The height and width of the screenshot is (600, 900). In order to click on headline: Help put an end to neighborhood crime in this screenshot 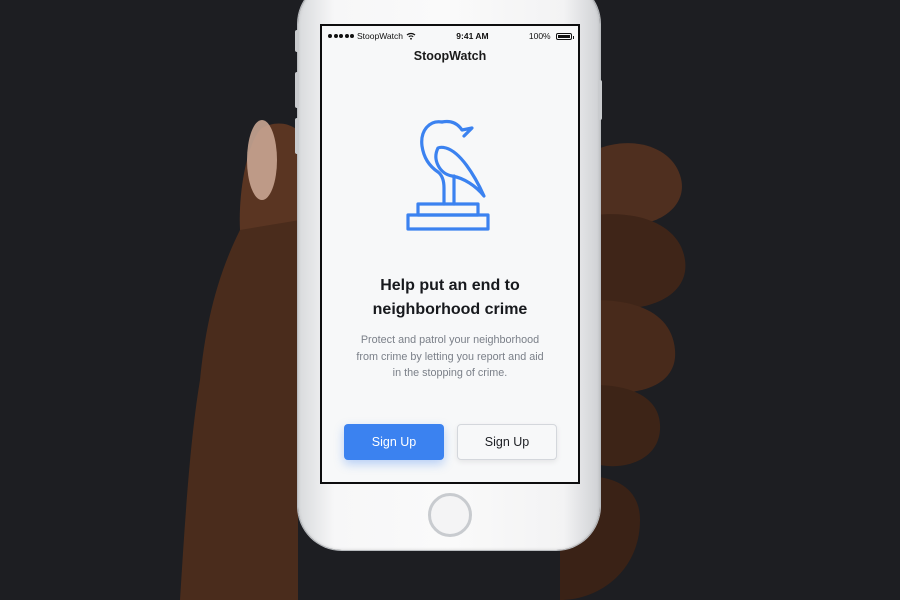, I will do `click(450, 298)`.